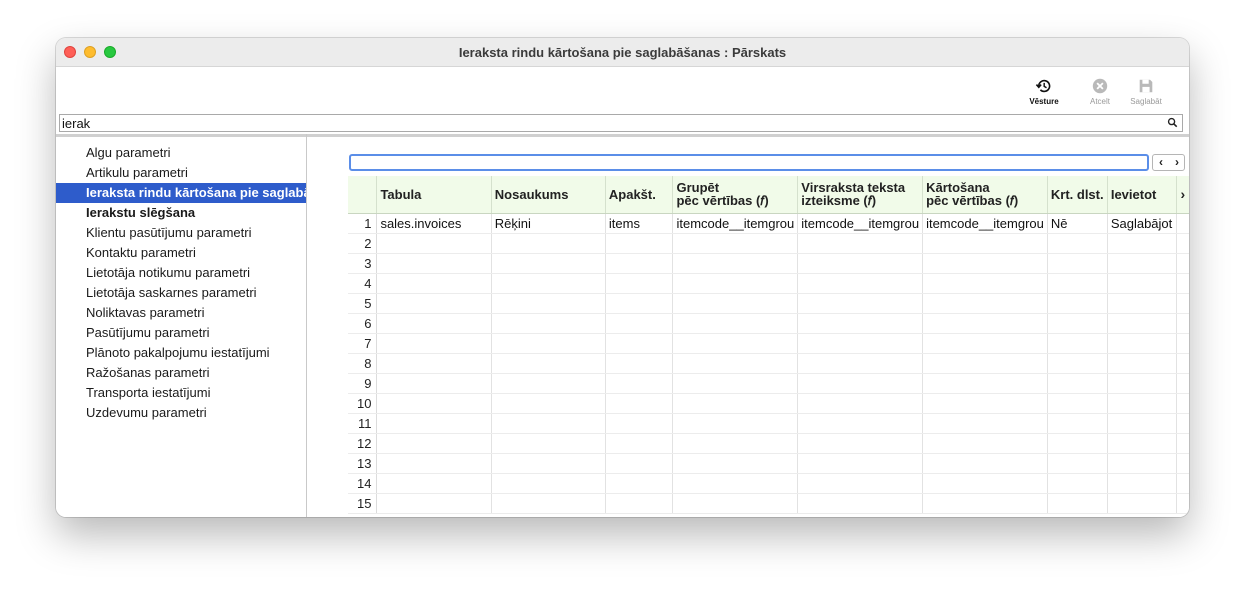 The image size is (1245, 591). I want to click on cancel-button: Atcelt, so click(1100, 91).